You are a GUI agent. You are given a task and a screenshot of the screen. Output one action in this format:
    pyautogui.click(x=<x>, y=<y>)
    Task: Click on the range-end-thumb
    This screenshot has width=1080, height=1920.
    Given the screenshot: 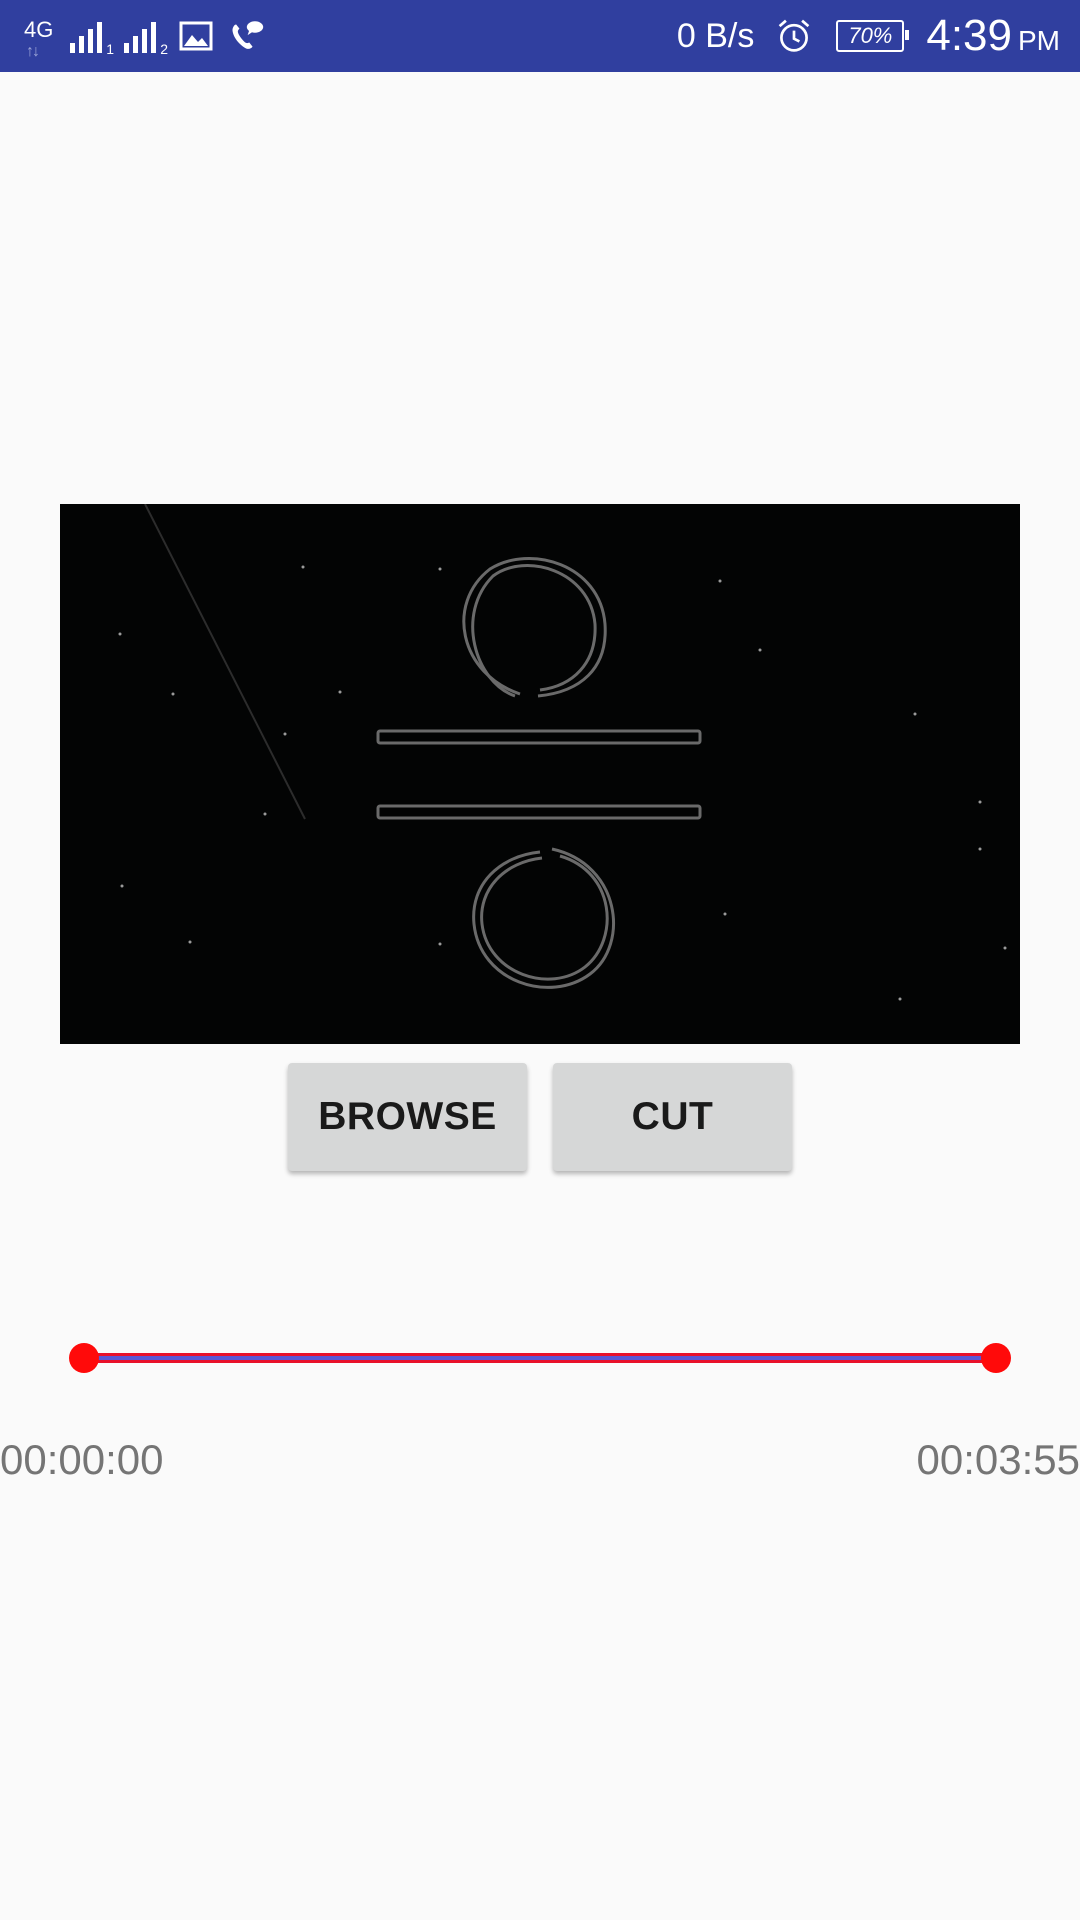 What is the action you would take?
    pyautogui.click(x=996, y=1358)
    